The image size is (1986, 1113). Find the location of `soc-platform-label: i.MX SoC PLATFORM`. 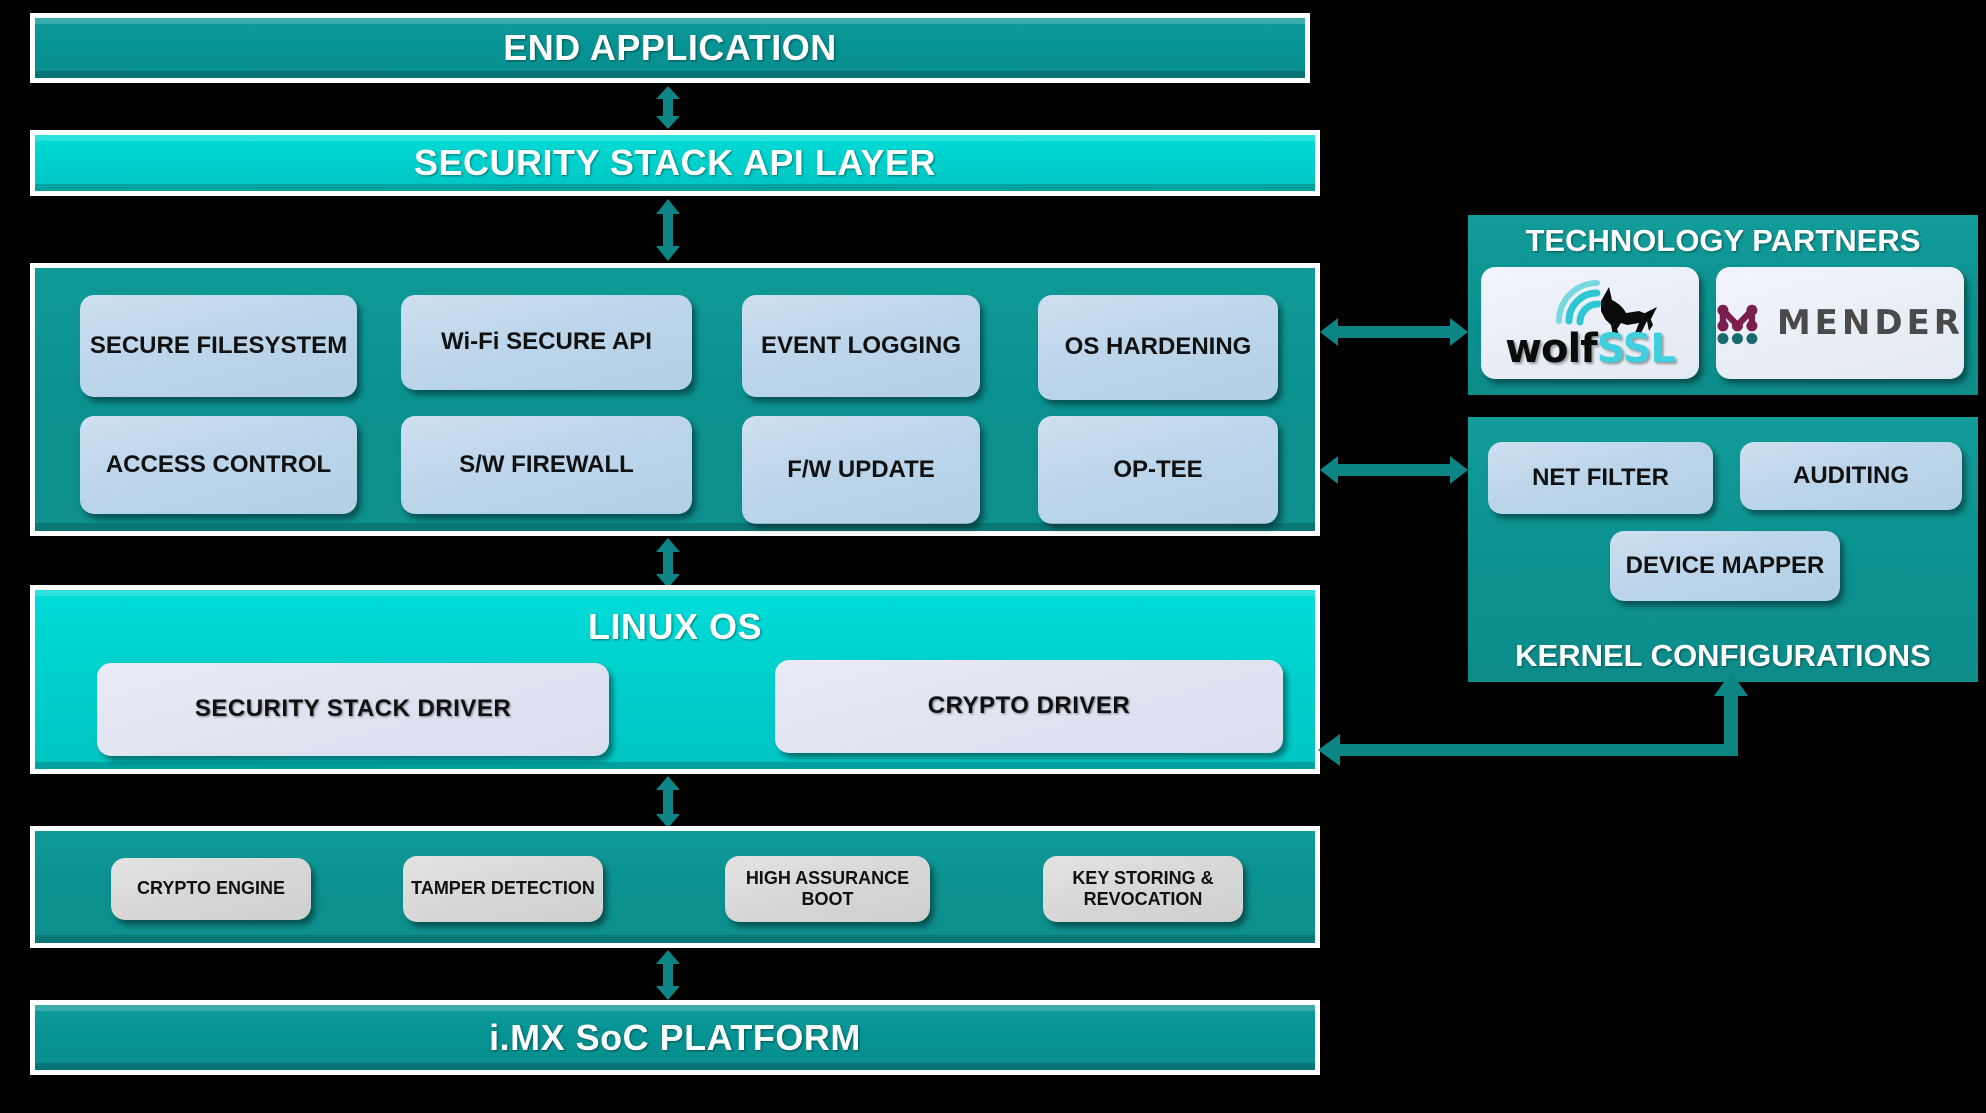

soc-platform-label: i.MX SoC PLATFORM is located at coordinates (675, 1037).